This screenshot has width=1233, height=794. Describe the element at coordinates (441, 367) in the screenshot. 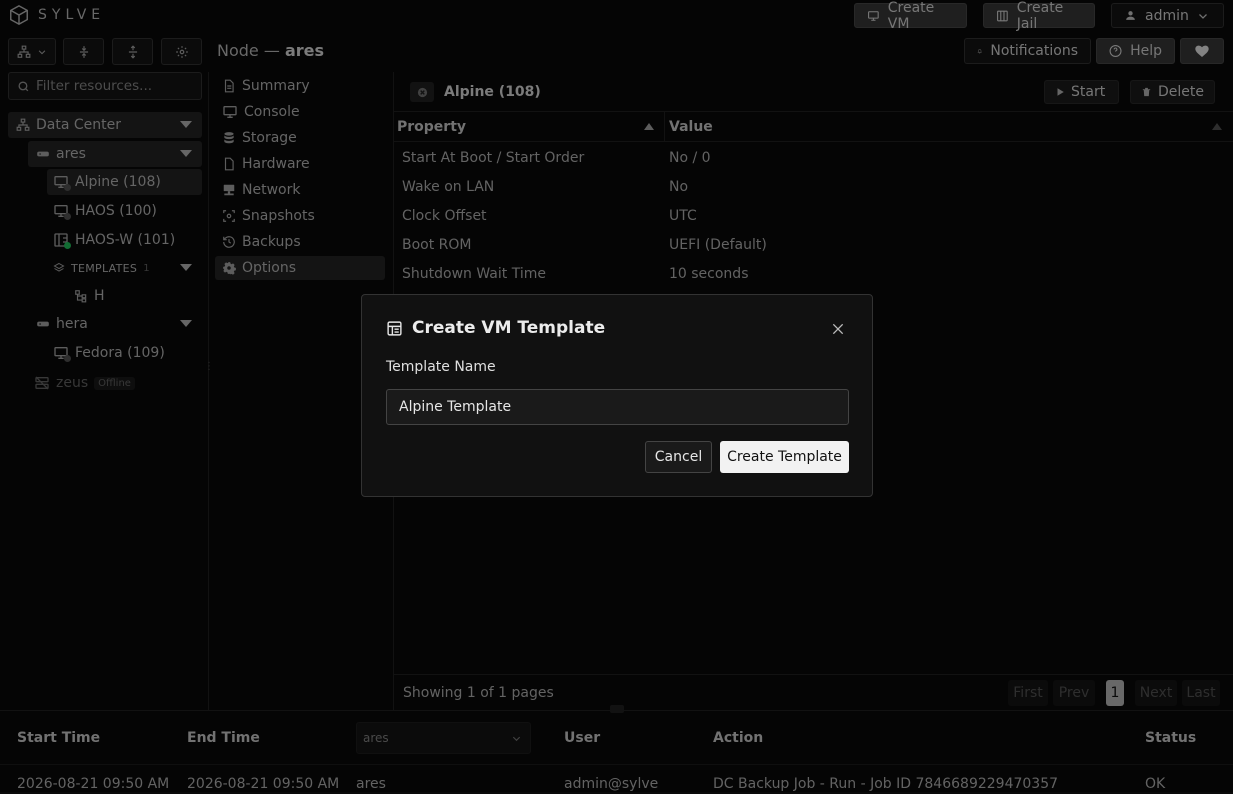

I see `template-name-label: Template Name` at that location.